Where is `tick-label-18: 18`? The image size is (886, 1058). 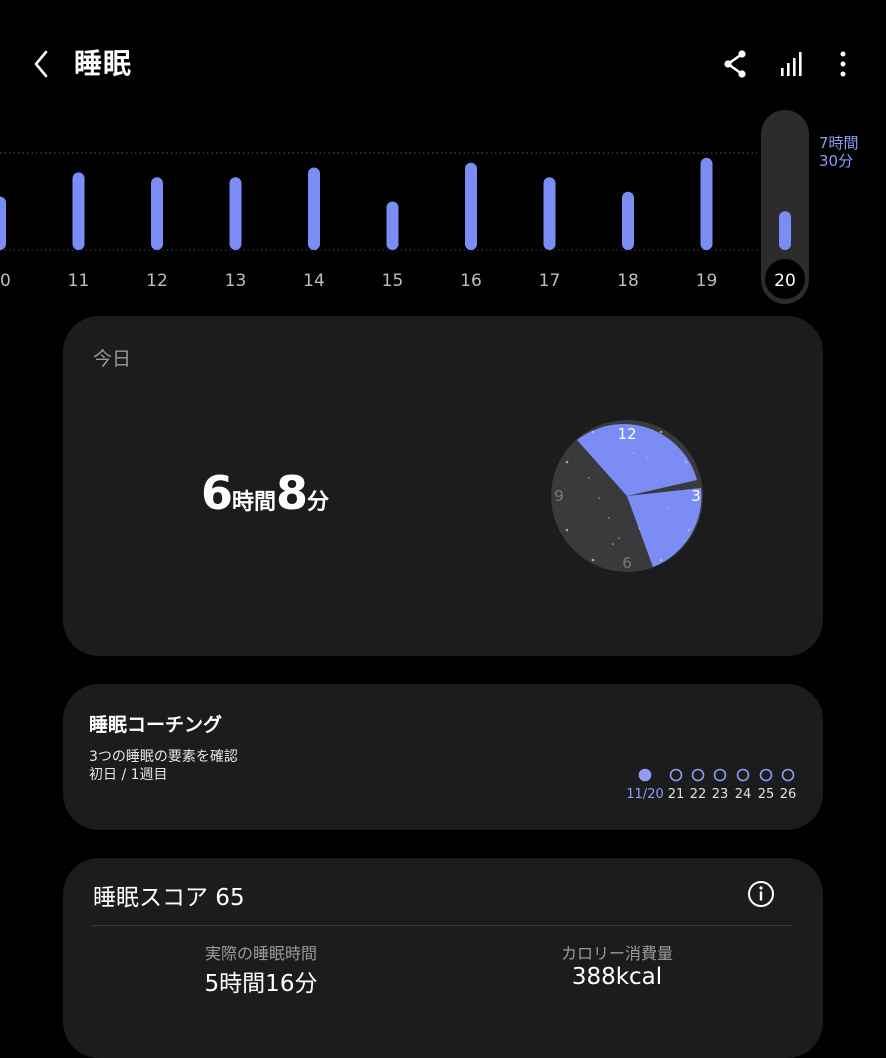 tick-label-18: 18 is located at coordinates (628, 281).